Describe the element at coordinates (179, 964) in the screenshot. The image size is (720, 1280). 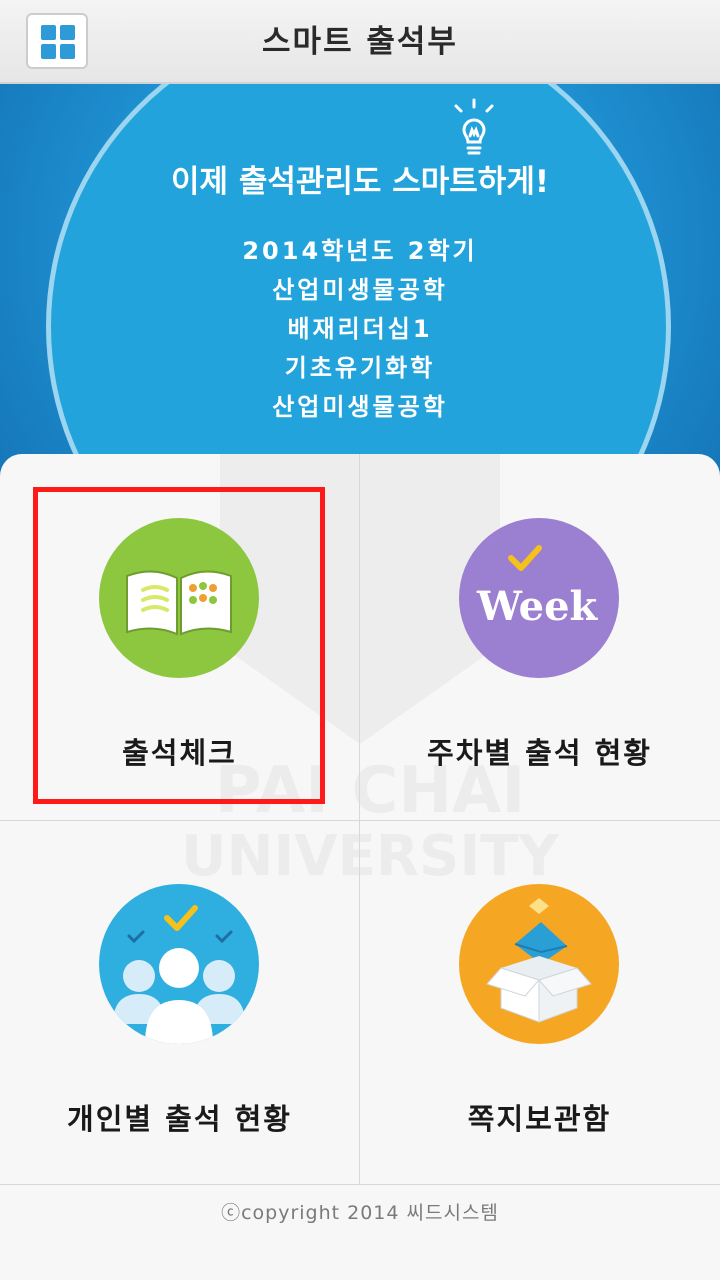
I see `people-check-icon` at that location.